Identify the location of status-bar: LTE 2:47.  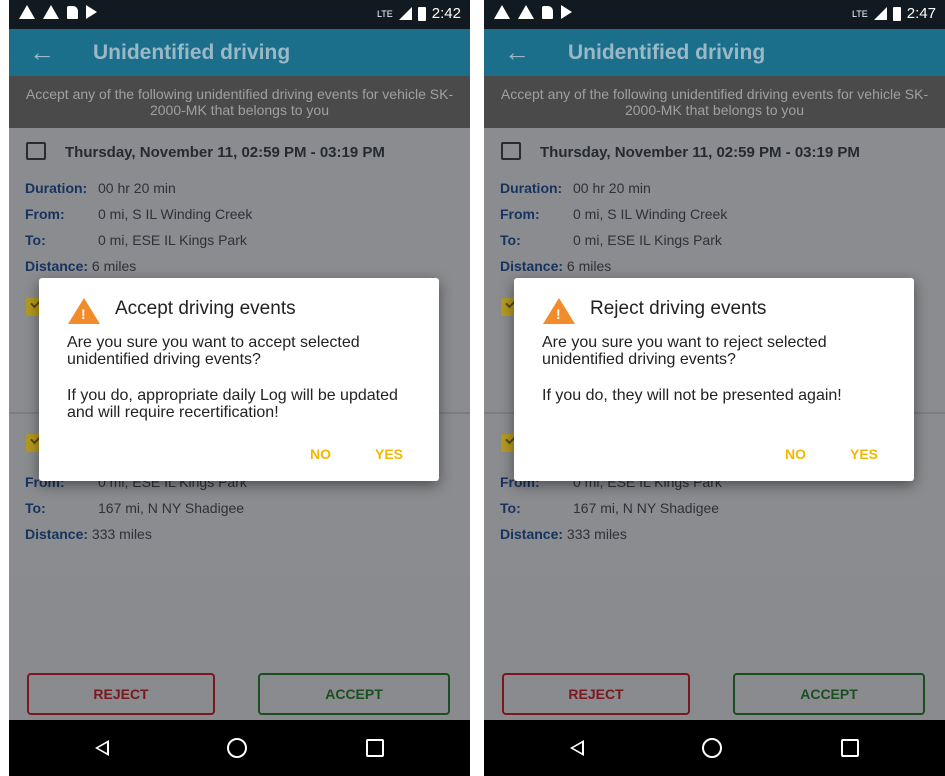
(714, 14).